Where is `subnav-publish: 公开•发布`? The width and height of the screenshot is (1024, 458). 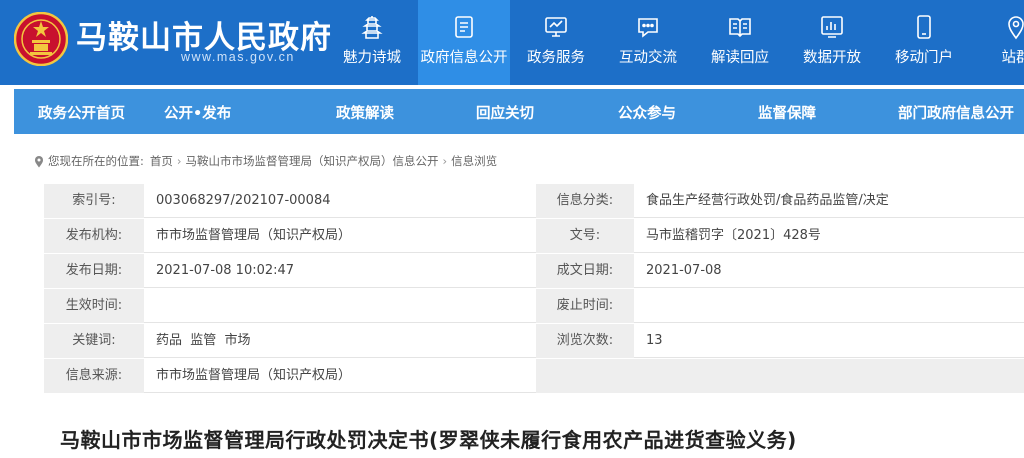
subnav-publish: 公开•发布 is located at coordinates (197, 112).